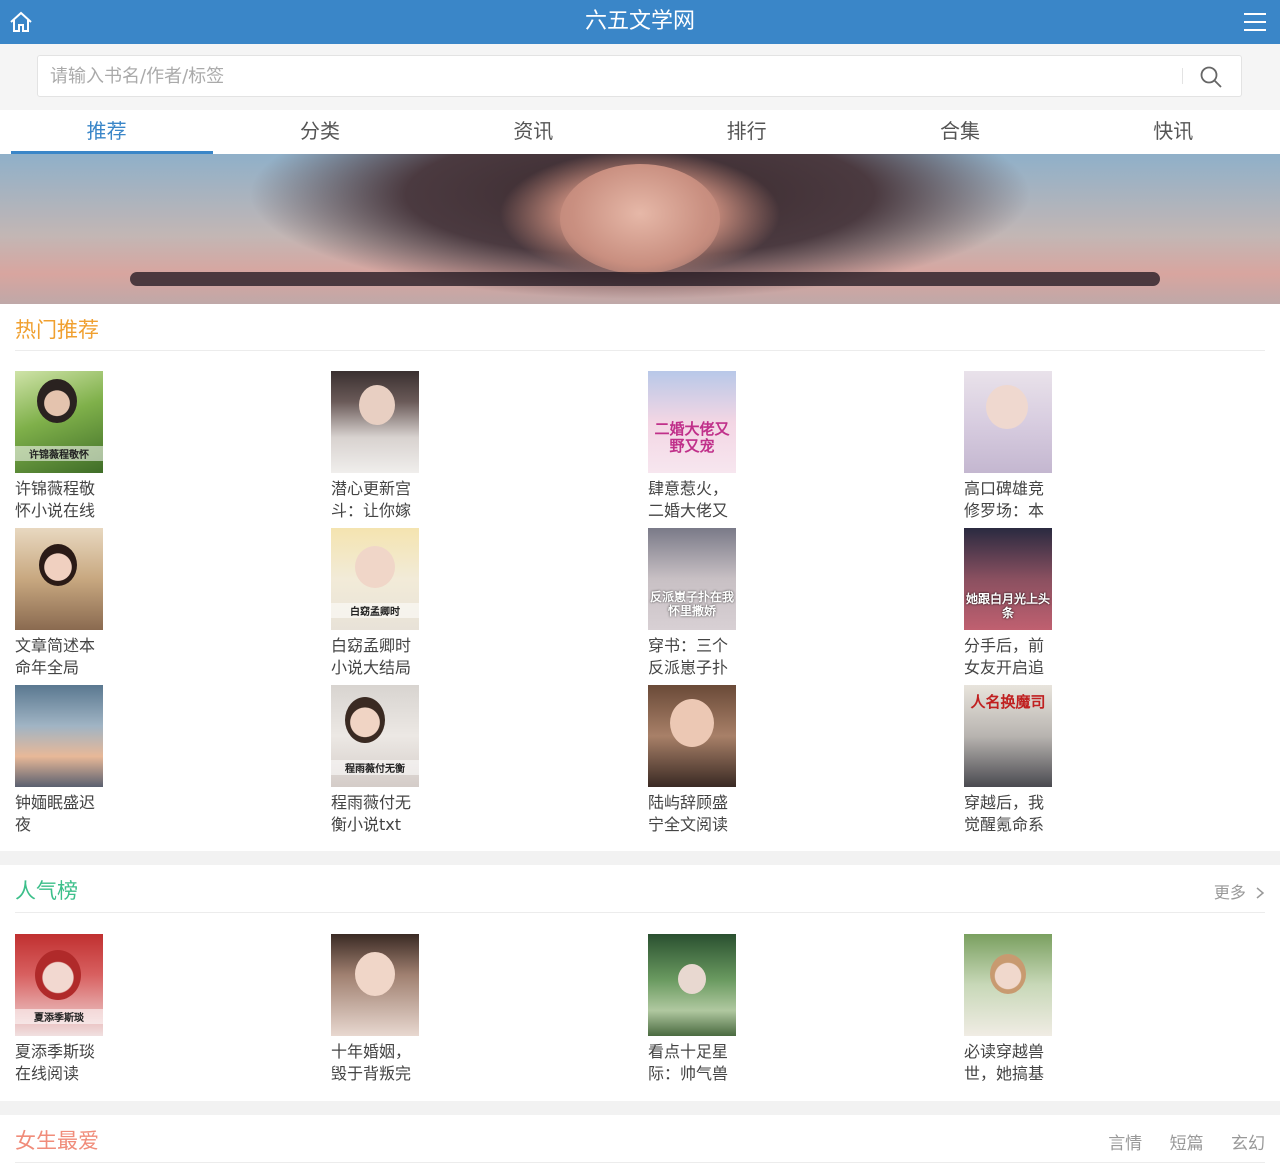 The image size is (1280, 1167). I want to click on book-item: 钟媔眠盛迟夜, so click(70, 760).